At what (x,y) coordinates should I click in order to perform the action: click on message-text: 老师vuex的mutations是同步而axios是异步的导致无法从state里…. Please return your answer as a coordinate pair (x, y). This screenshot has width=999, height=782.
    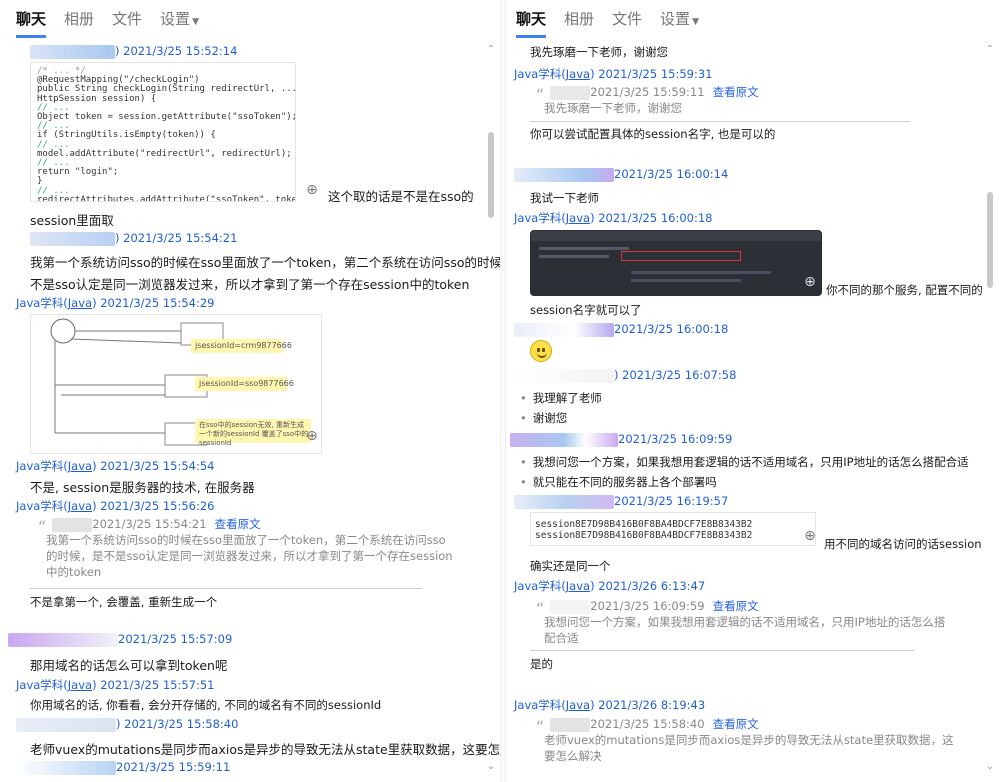
    Looking at the image, I should click on (265, 749).